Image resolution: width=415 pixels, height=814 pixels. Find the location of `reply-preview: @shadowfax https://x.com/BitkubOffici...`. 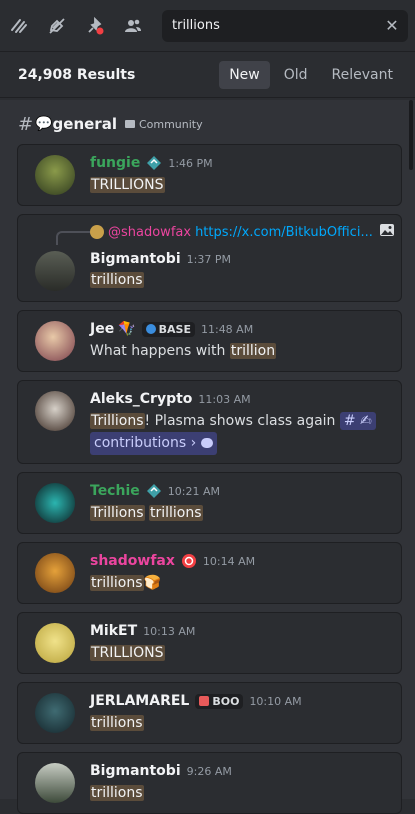

reply-preview: @shadowfax https://x.com/BitkubOffici... is located at coordinates (242, 232).